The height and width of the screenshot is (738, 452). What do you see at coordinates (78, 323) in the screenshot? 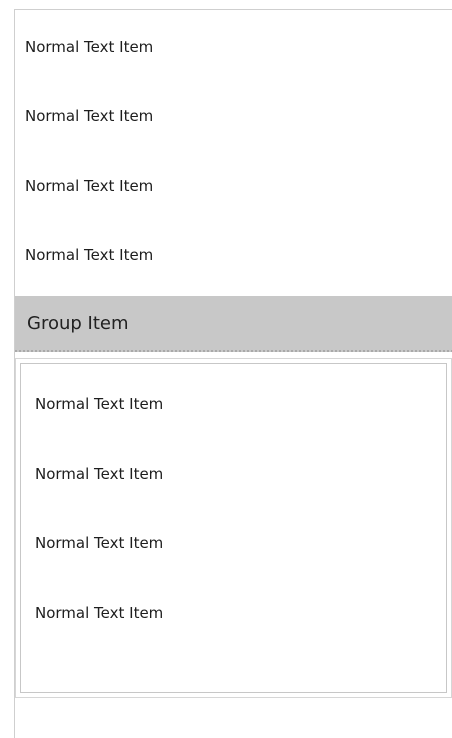
I see `group-title: Group Item` at bounding box center [78, 323].